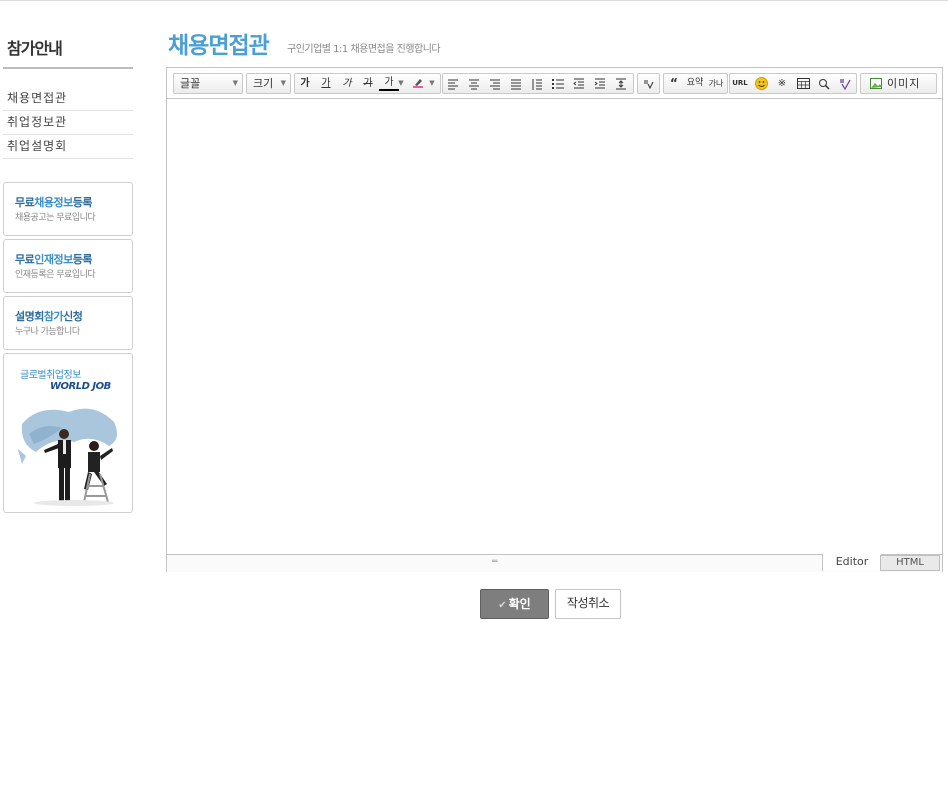 This screenshot has height=807, width=948. I want to click on sidebar-item-jobinfo: 취업정보관, so click(68, 123).